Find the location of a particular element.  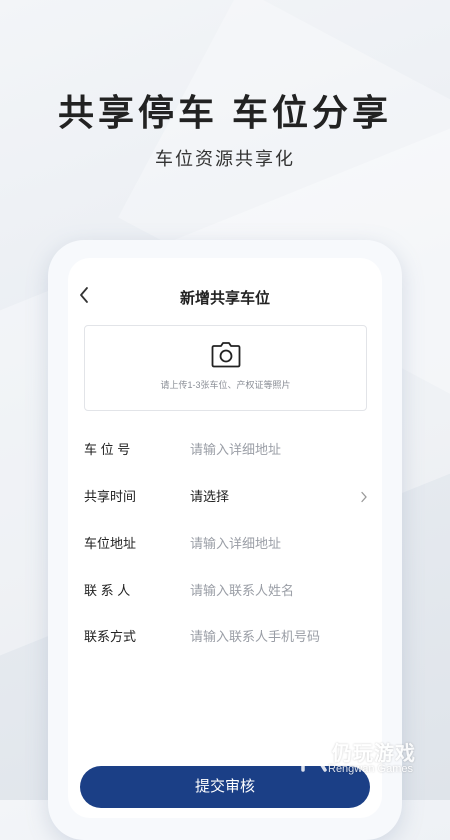

photo-upload-area: 请上传1-3张车位、产权证等照片 is located at coordinates (225, 368).